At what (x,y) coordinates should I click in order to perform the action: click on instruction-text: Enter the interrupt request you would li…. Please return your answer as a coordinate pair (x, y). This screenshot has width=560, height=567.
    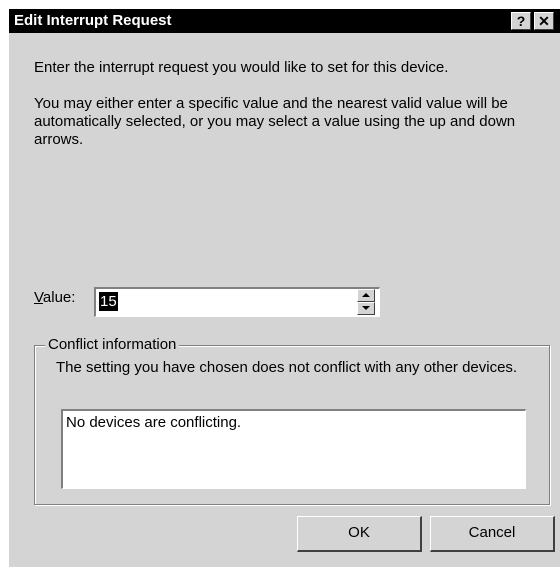
    Looking at the image, I should click on (241, 67).